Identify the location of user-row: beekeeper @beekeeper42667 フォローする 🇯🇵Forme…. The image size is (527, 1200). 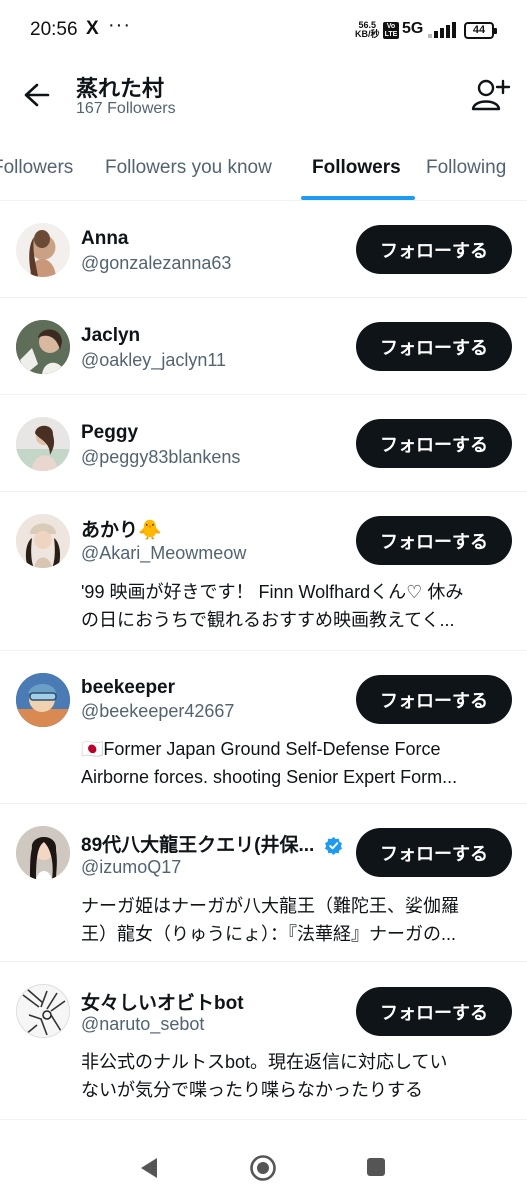
(263, 727).